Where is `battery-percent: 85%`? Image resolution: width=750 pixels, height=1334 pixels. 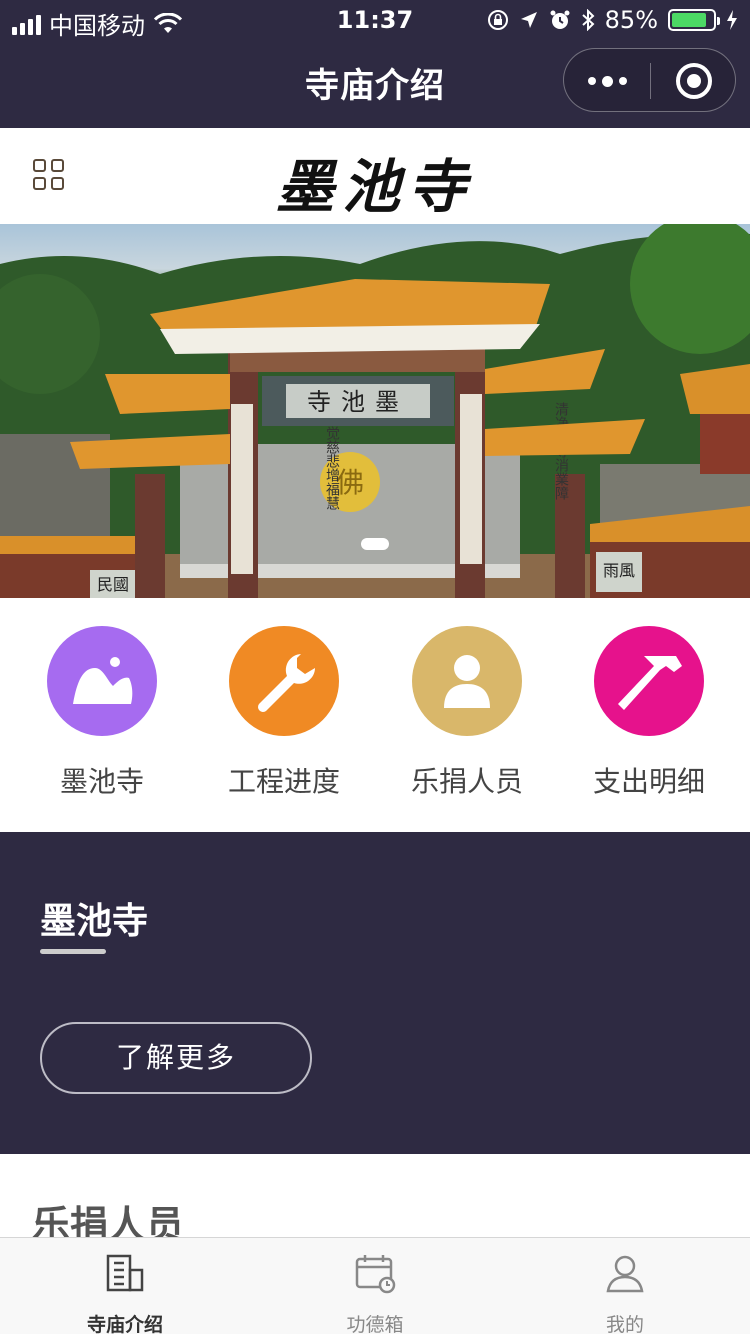 battery-percent: 85% is located at coordinates (631, 20).